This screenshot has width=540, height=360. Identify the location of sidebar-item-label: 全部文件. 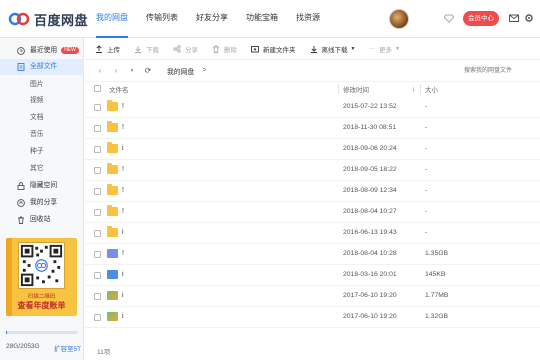
(44, 66).